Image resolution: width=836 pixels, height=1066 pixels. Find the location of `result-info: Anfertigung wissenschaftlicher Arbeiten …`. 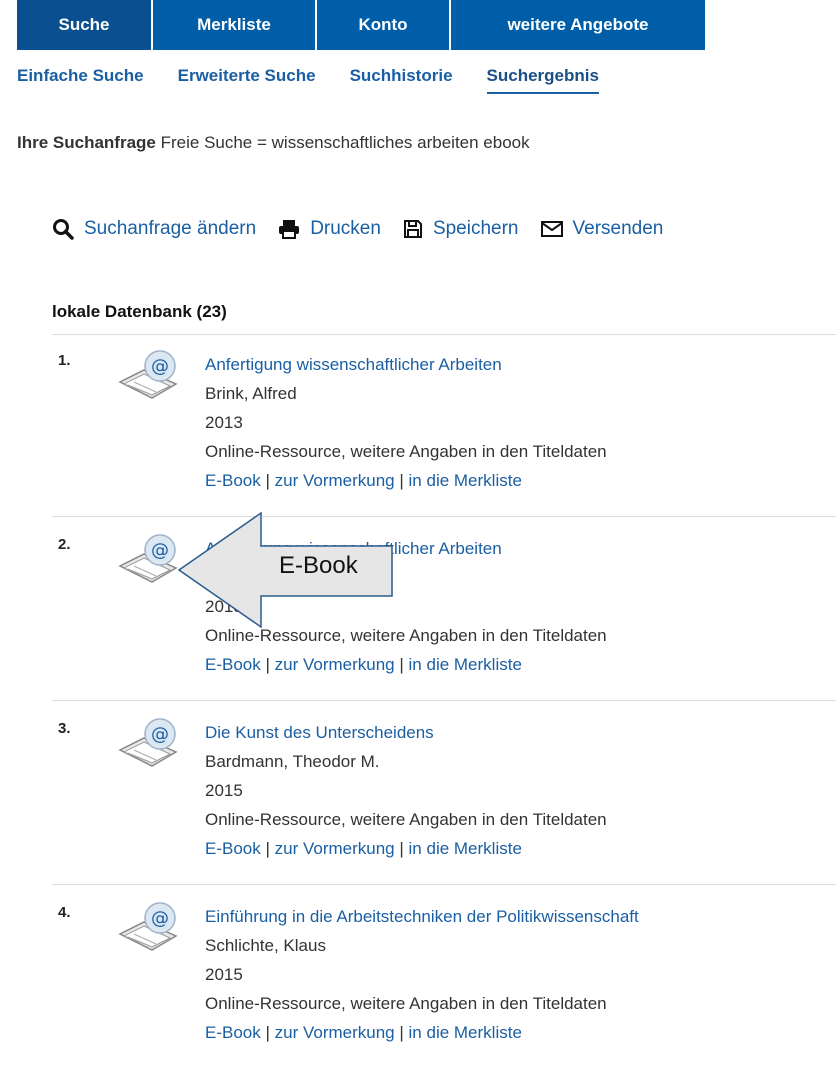

result-info: Anfertigung wissenschaftlicher Arbeiten … is located at coordinates (406, 422).